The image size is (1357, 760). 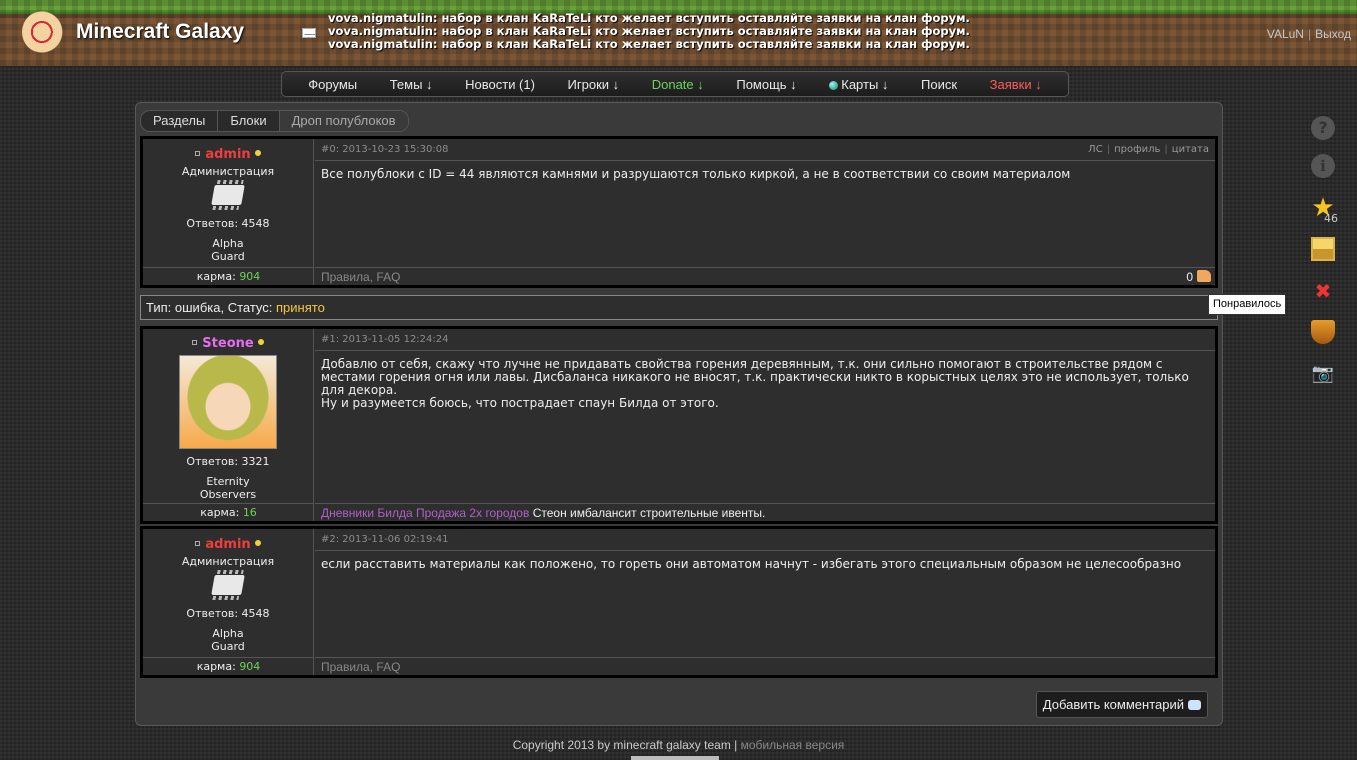 I want to click on help-icon: ?, so click(x=1323, y=128).